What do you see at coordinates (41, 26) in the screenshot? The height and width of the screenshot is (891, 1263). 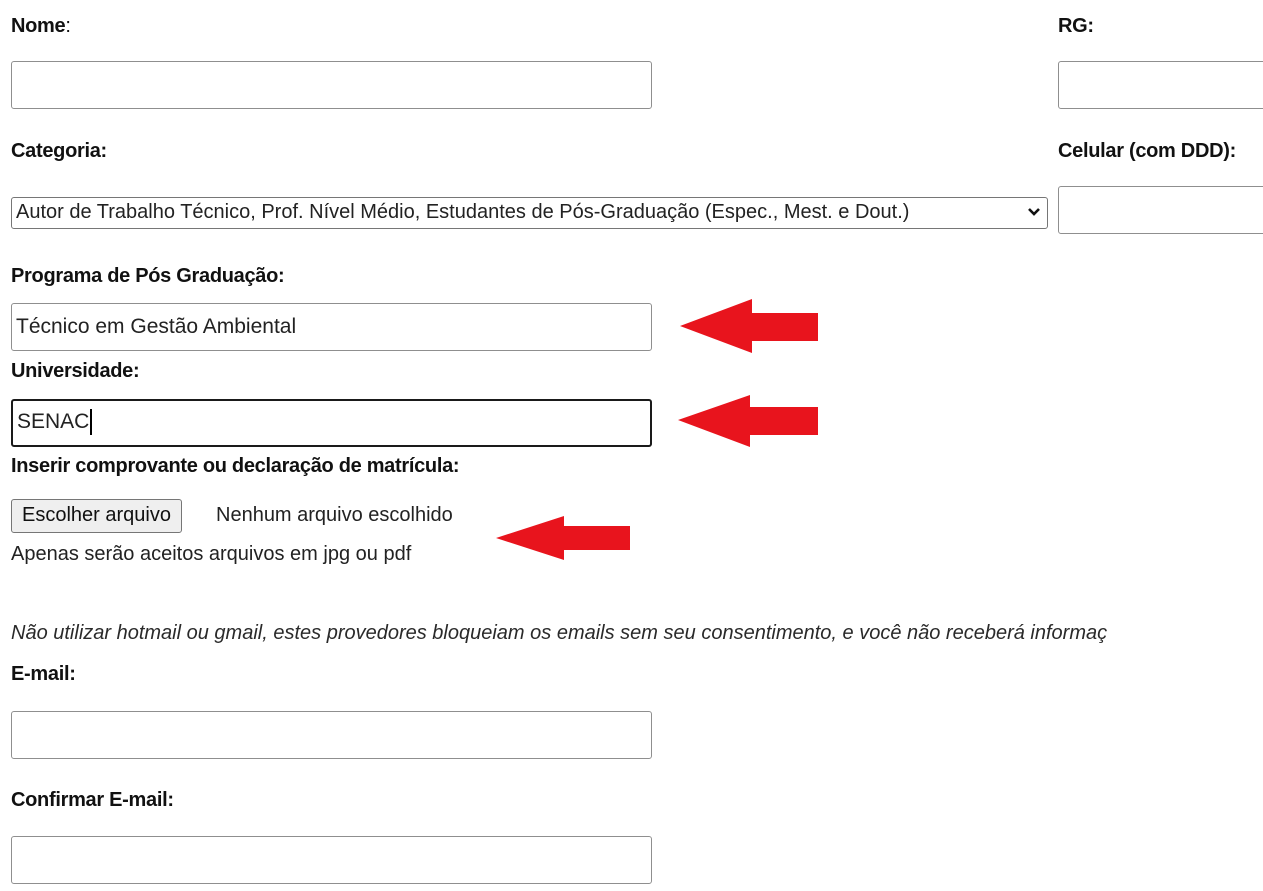 I see `nome-label: Nome:` at bounding box center [41, 26].